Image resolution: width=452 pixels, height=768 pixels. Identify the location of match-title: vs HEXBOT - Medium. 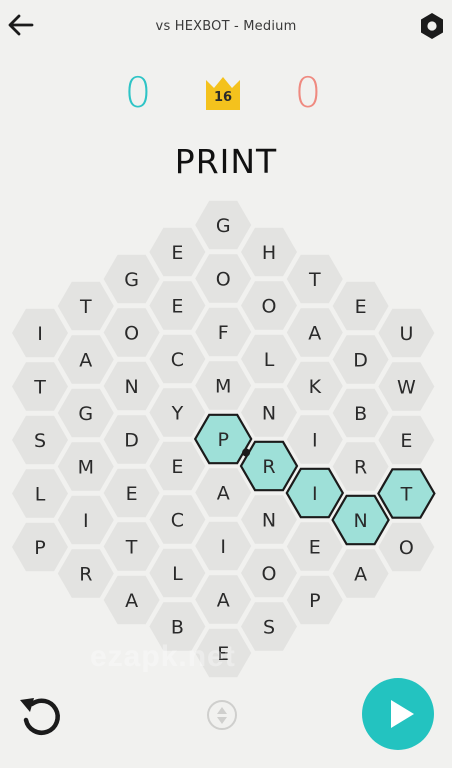
(226, 26).